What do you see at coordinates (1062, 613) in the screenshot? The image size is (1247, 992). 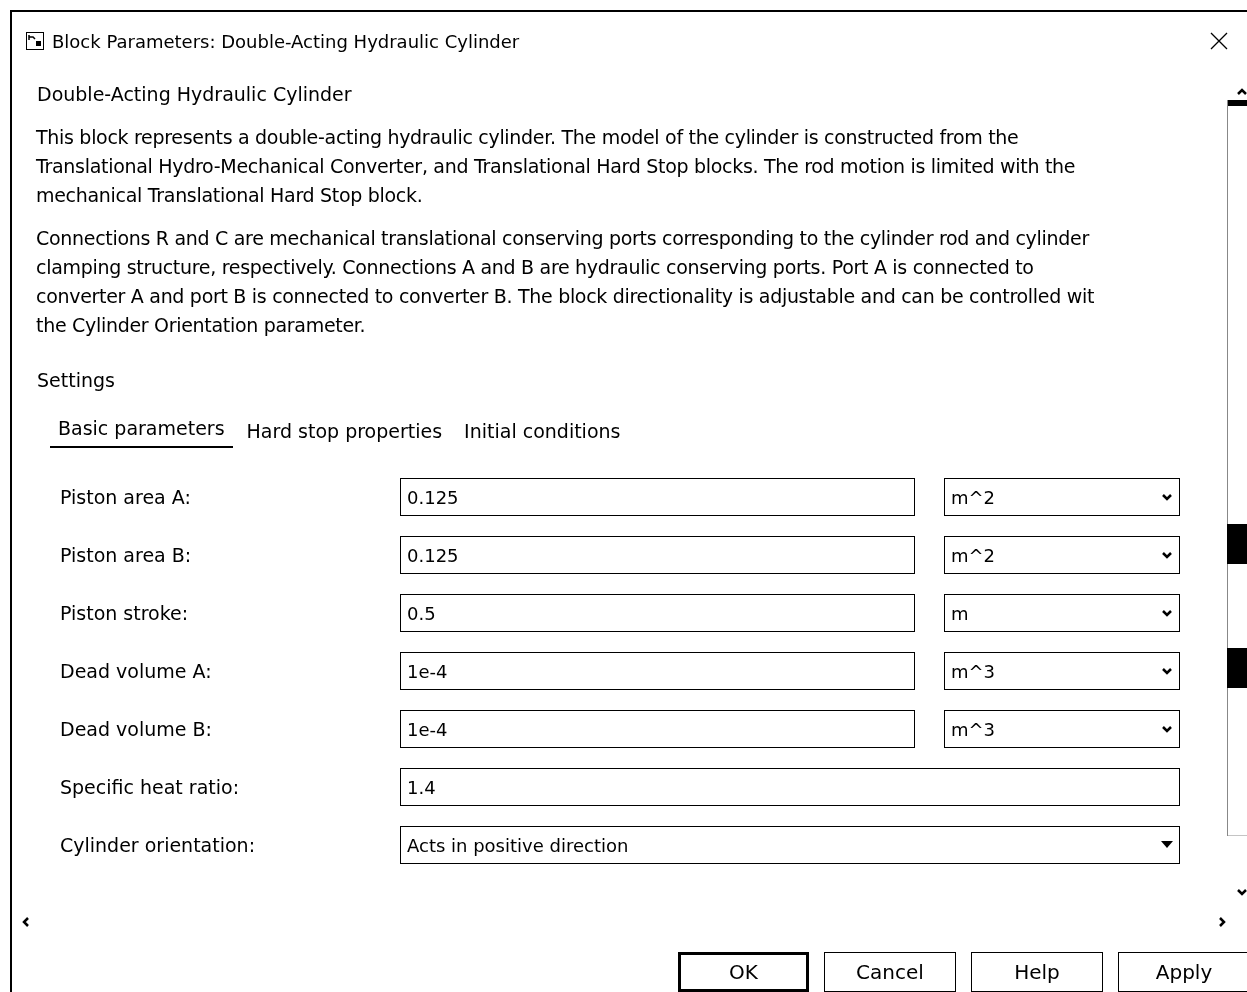 I see `unit-dropdown: m` at bounding box center [1062, 613].